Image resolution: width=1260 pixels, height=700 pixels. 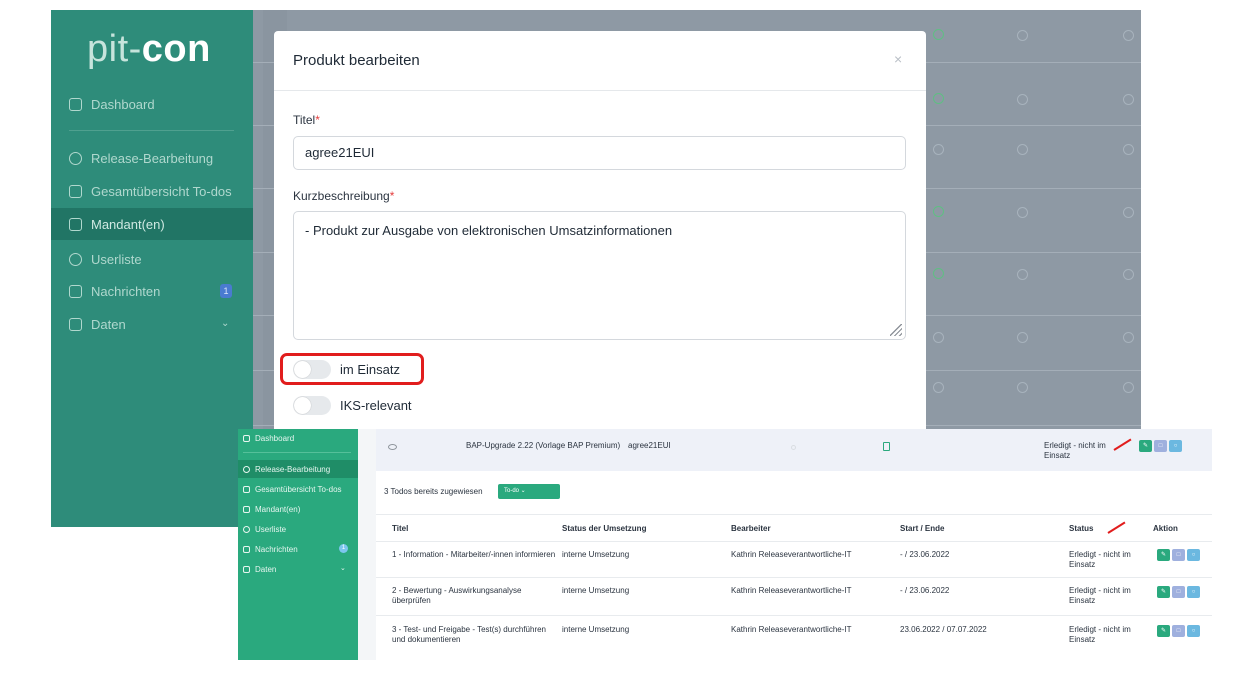 I want to click on red-highlight-box, so click(x=352, y=369).